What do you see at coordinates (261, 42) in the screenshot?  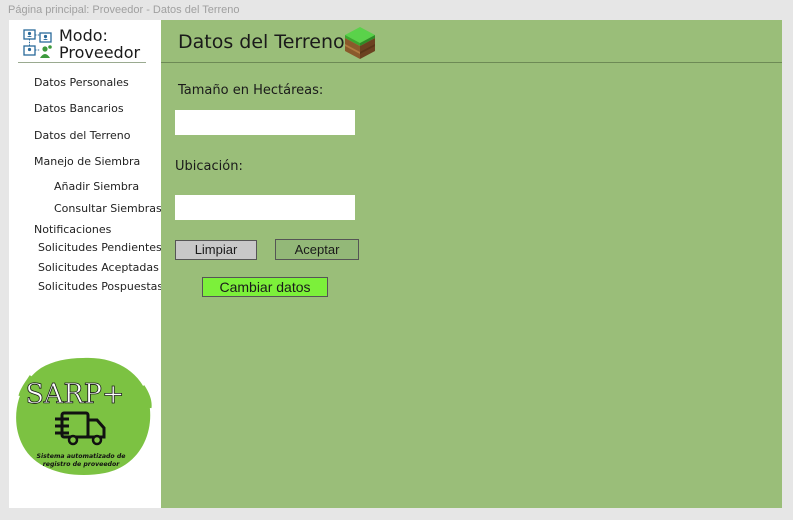 I see `page-title: Datos del Terreno` at bounding box center [261, 42].